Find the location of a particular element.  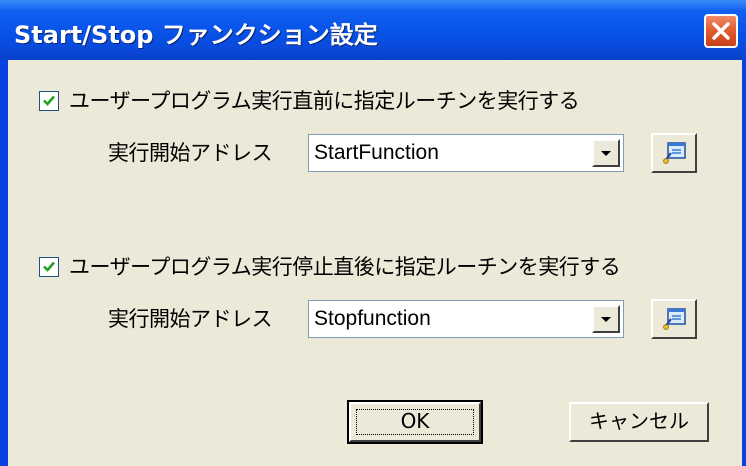

start-address-combobox: StartFunction is located at coordinates (466, 153).